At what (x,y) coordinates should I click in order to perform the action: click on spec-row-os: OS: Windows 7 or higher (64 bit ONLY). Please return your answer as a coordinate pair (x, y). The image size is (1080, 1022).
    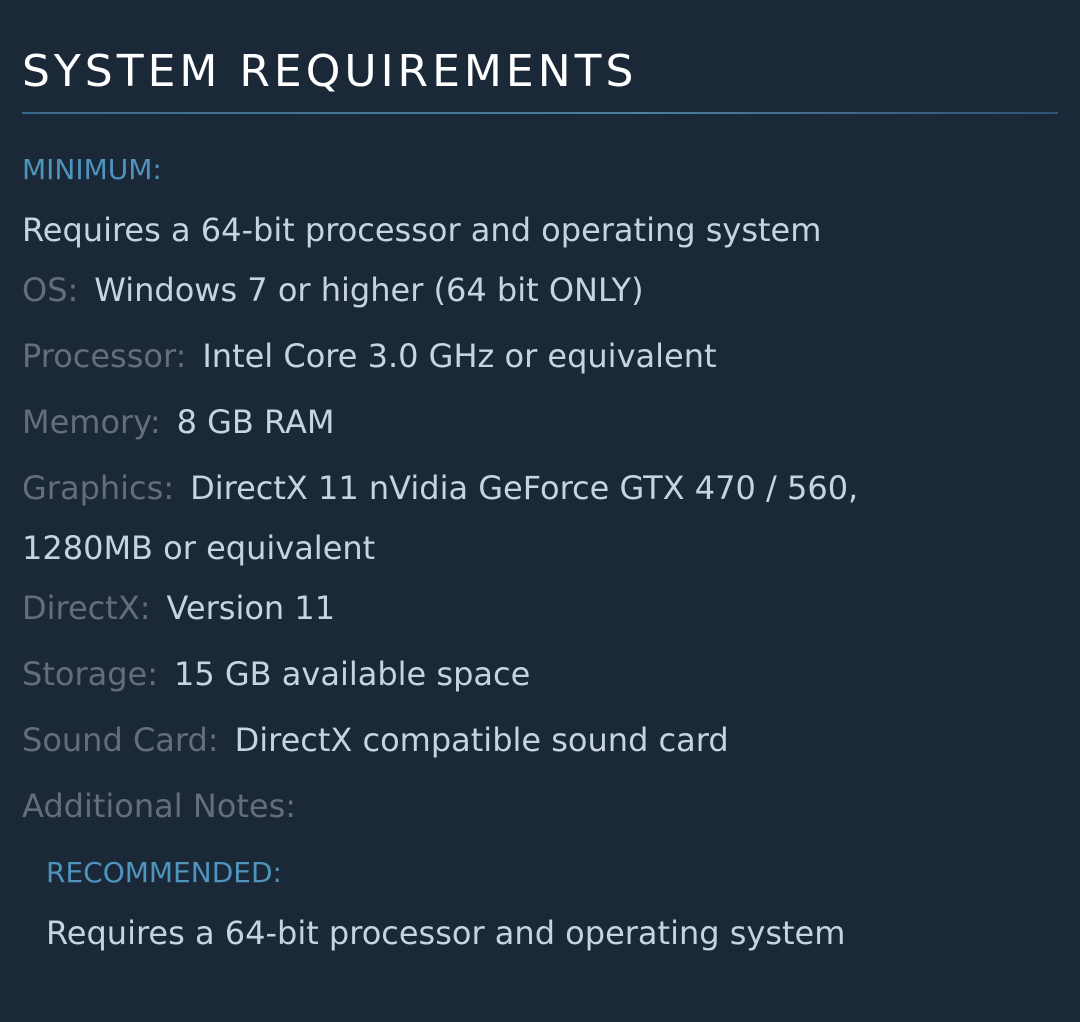
    Looking at the image, I should click on (333, 290).